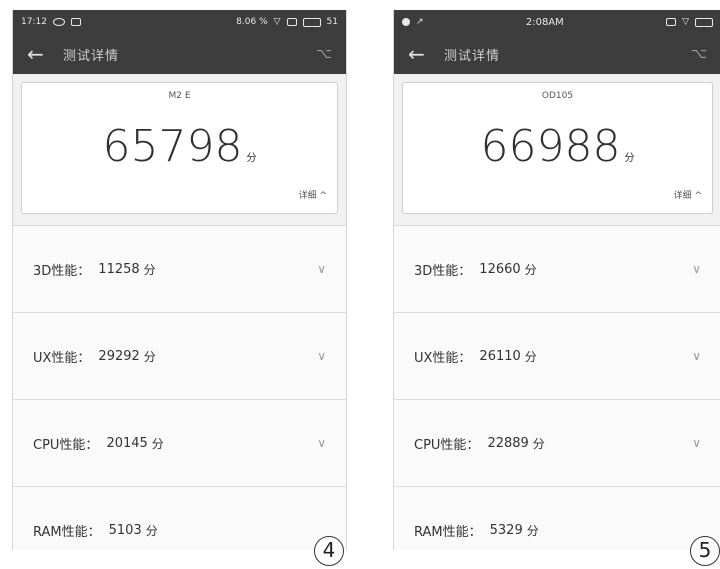 Image resolution: width=720 pixels, height=569 pixels. Describe the element at coordinates (127, 443) in the screenshot. I see `row-value: 20145` at that location.